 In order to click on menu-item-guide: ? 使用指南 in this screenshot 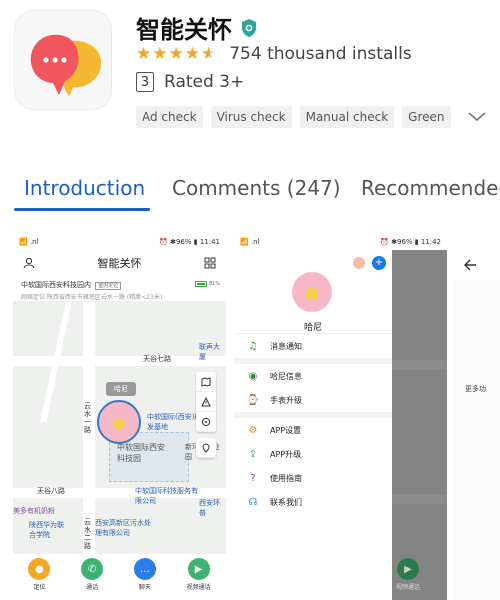, I will do `click(313, 478)`.